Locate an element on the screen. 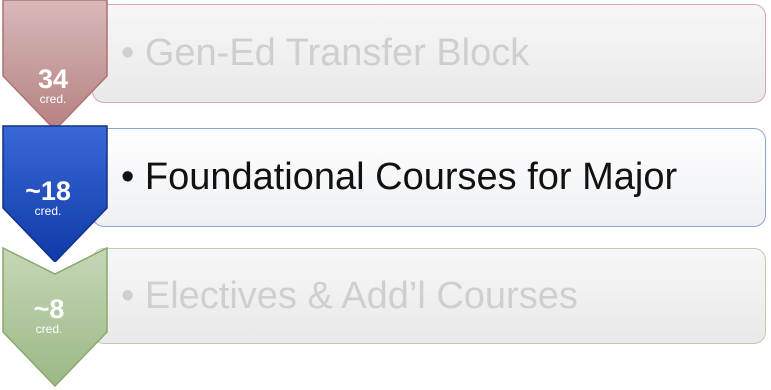 Image resolution: width=771 pixels, height=390 pixels. credits-value: ~8 is located at coordinates (49, 309).